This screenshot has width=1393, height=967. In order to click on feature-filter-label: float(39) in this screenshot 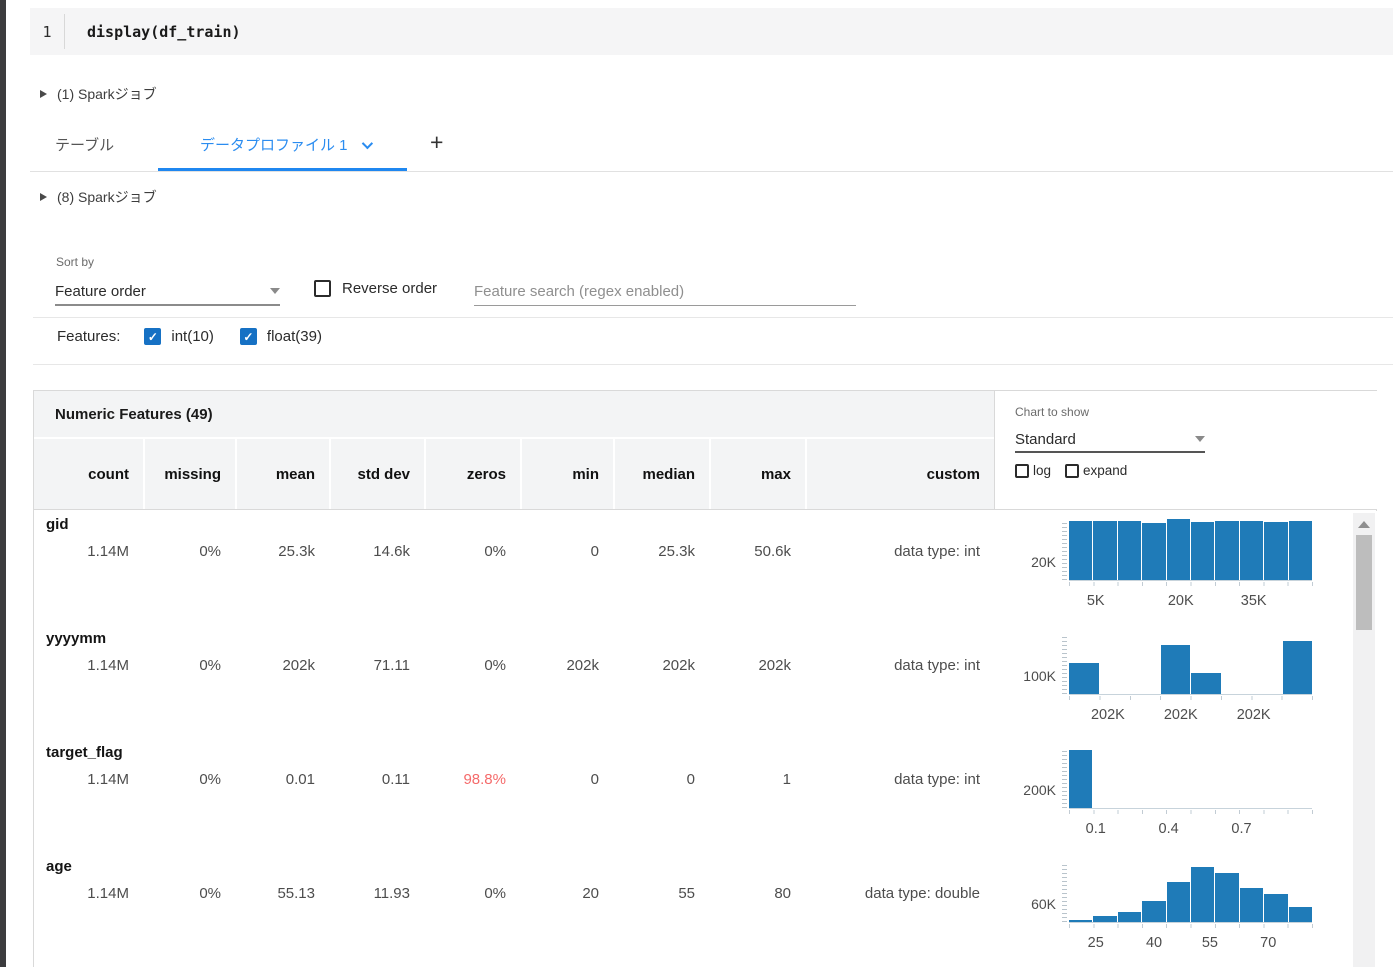, I will do `click(294, 336)`.